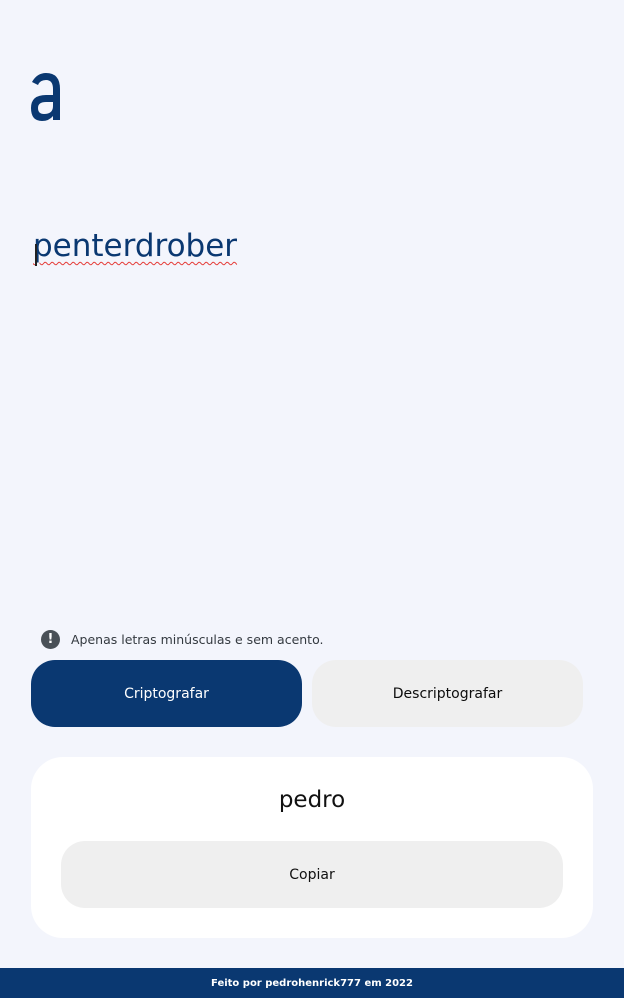  I want to click on copy-button: Copiar, so click(312, 874).